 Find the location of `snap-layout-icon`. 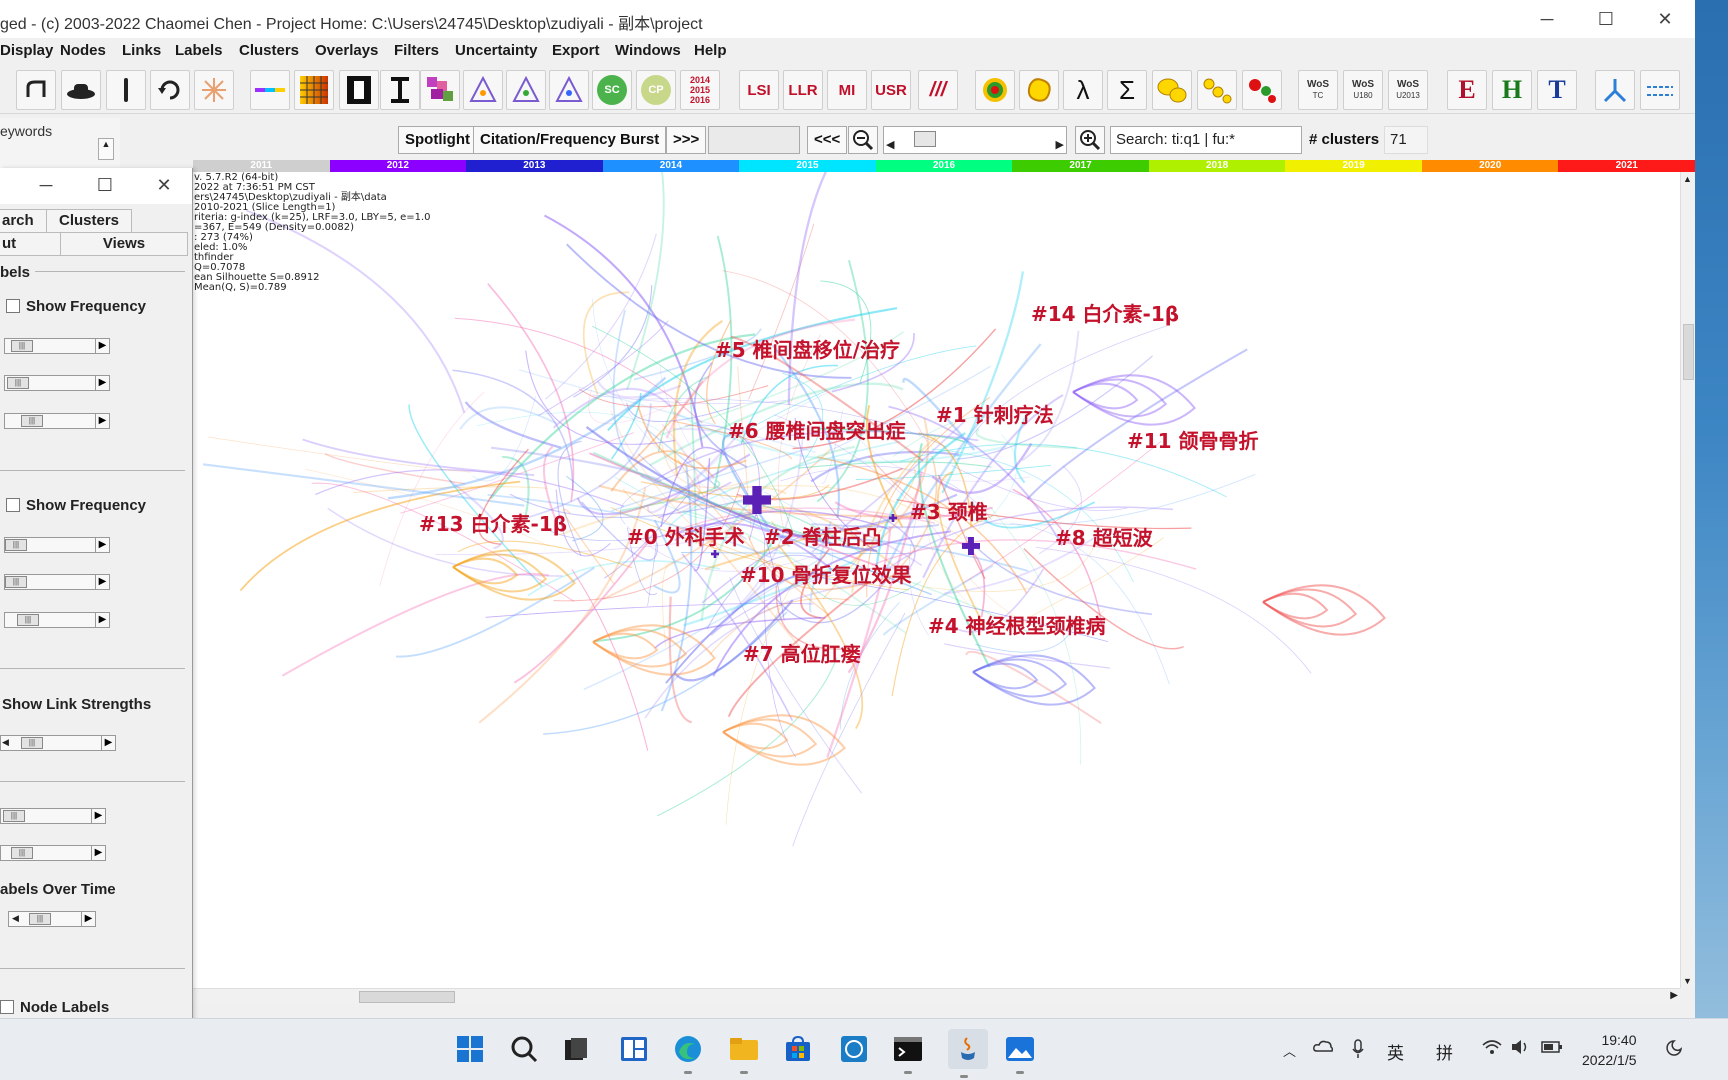

snap-layout-icon is located at coordinates (634, 1049).